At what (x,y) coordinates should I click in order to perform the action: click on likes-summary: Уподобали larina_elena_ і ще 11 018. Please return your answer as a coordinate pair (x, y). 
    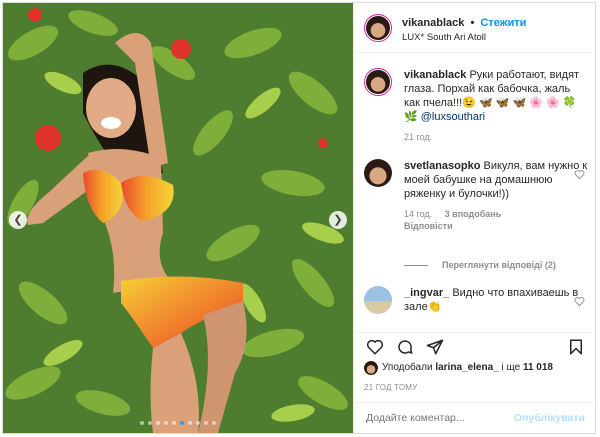
    Looking at the image, I should click on (458, 368).